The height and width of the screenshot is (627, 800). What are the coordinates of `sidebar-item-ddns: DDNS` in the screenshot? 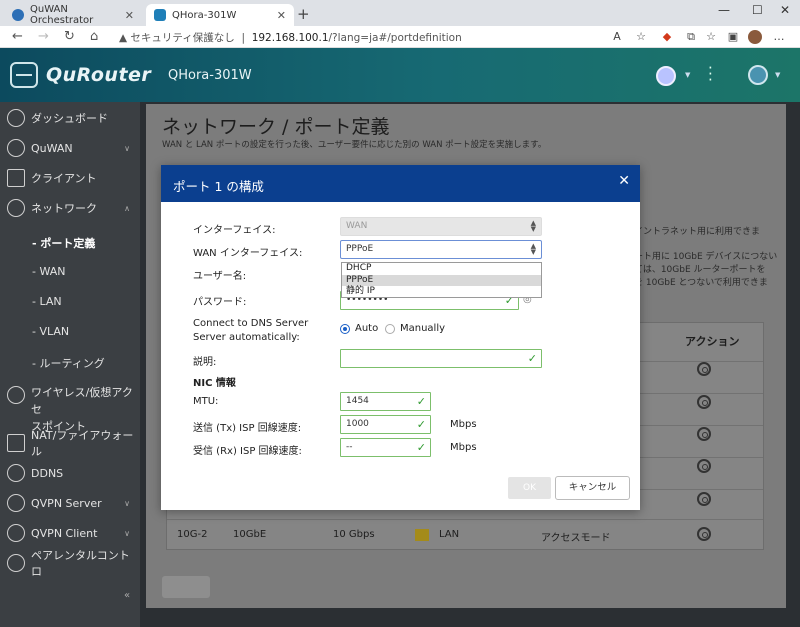 It's located at (70, 473).